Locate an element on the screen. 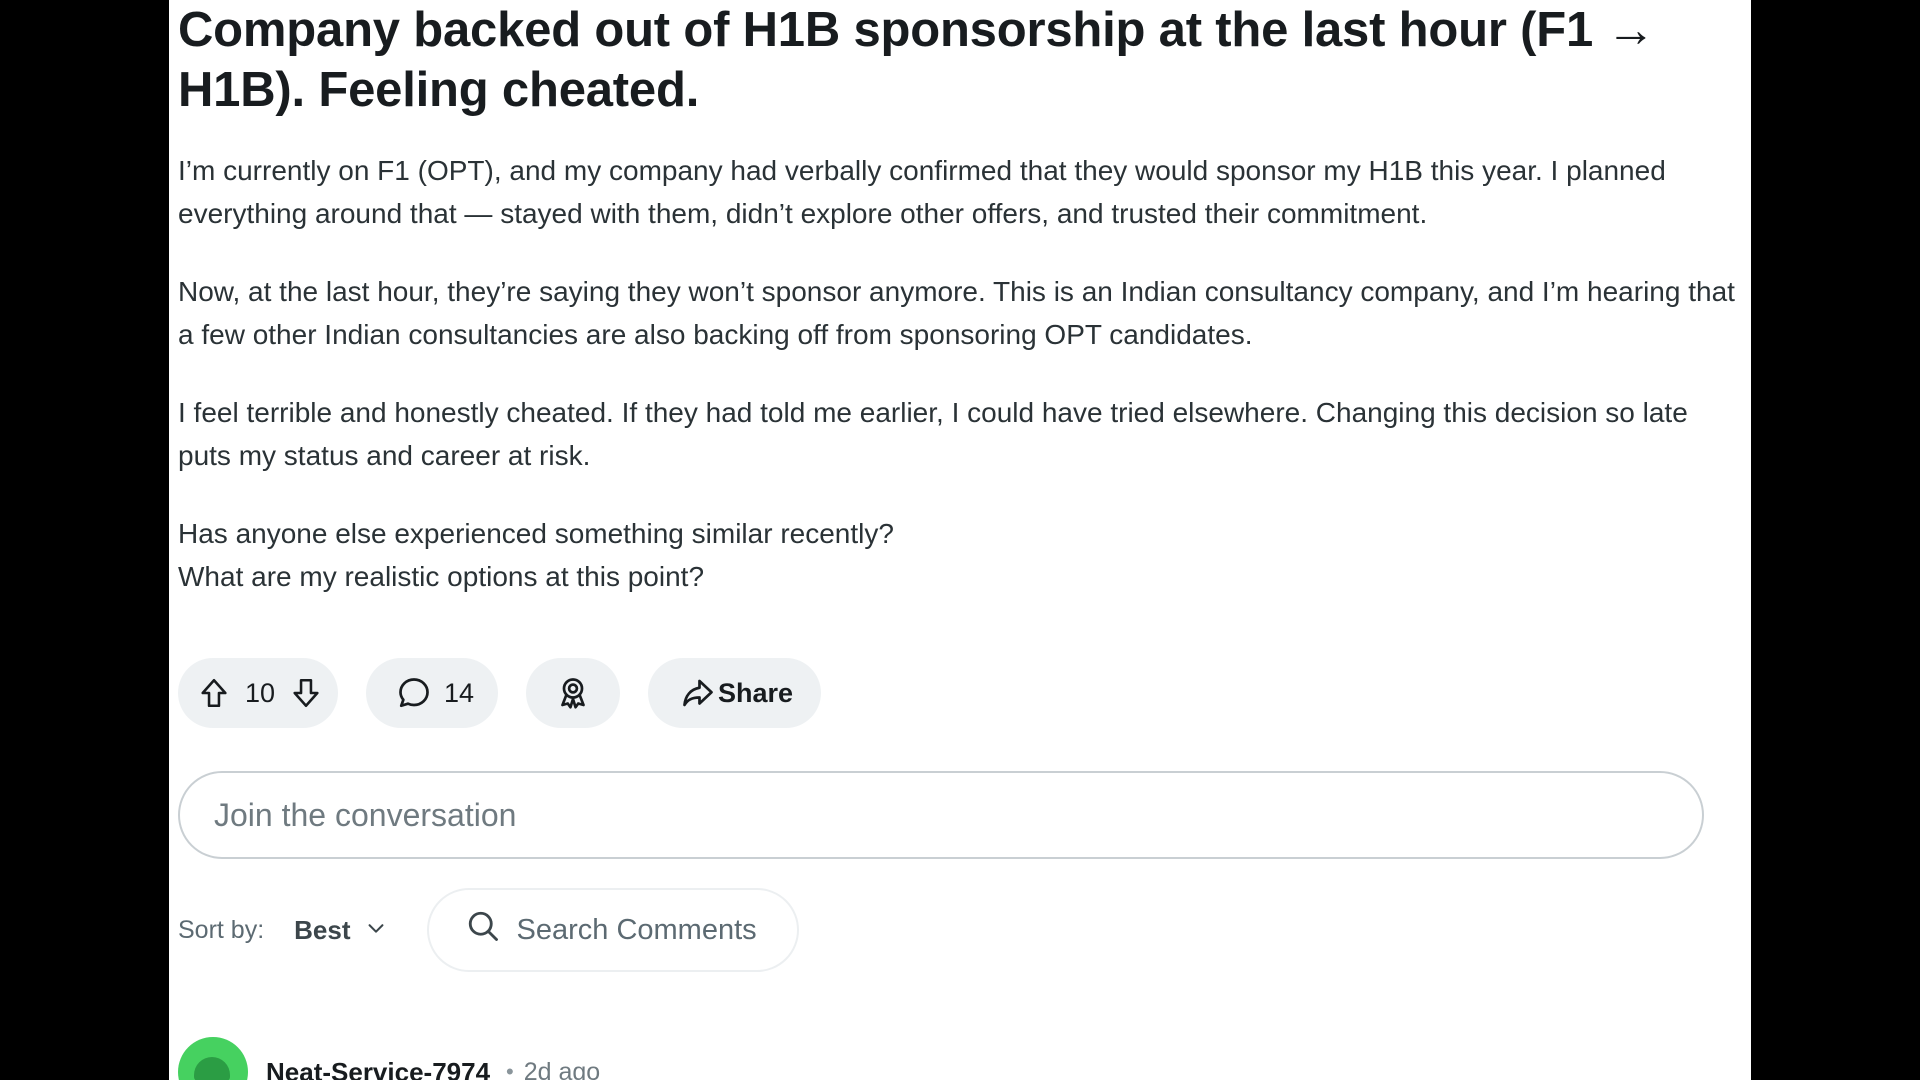  comment-header: Neat-Service-7974 • 2d ago is located at coordinates (389, 1058).